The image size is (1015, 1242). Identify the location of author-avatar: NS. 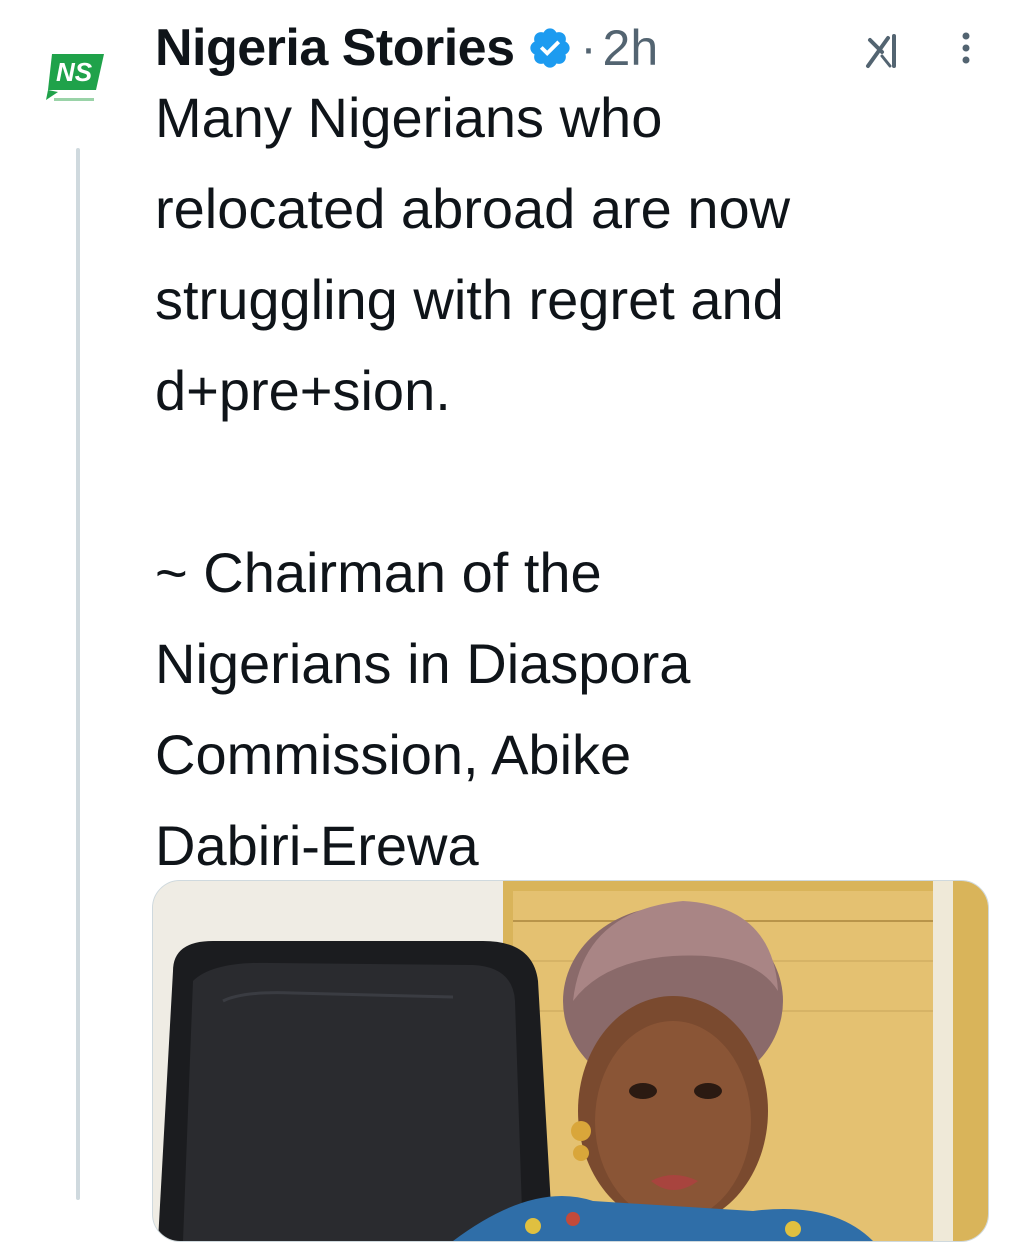
(77, 79).